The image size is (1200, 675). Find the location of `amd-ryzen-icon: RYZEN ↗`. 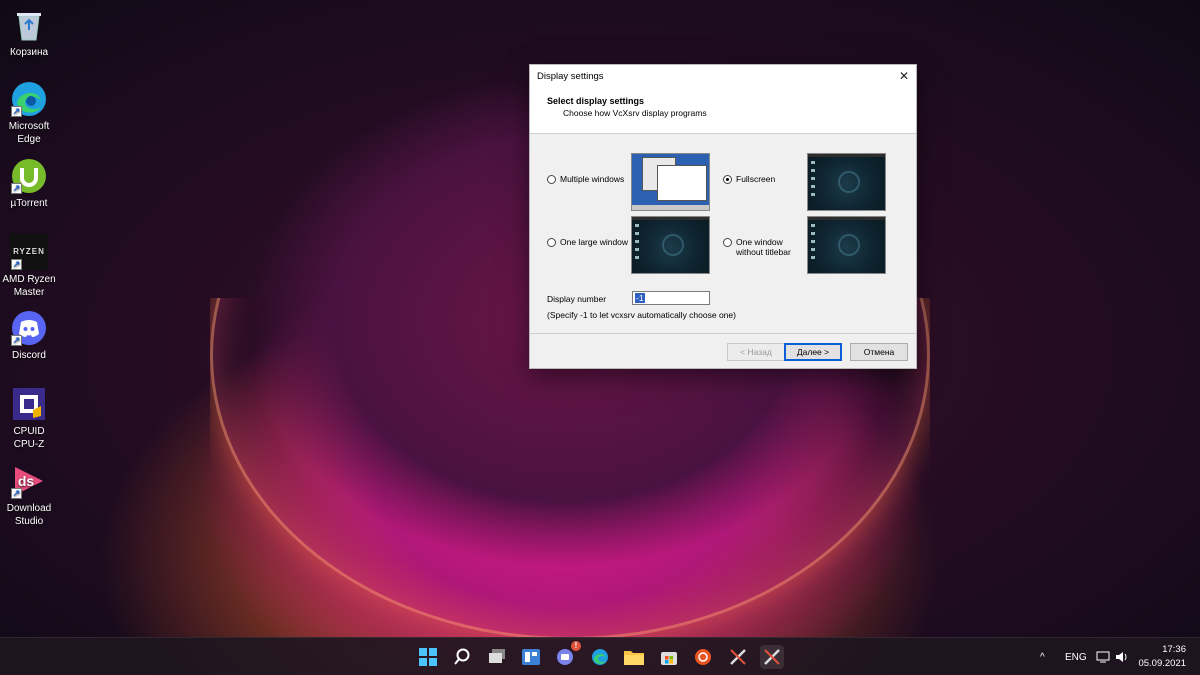

amd-ryzen-icon: RYZEN ↗ is located at coordinates (29, 252).